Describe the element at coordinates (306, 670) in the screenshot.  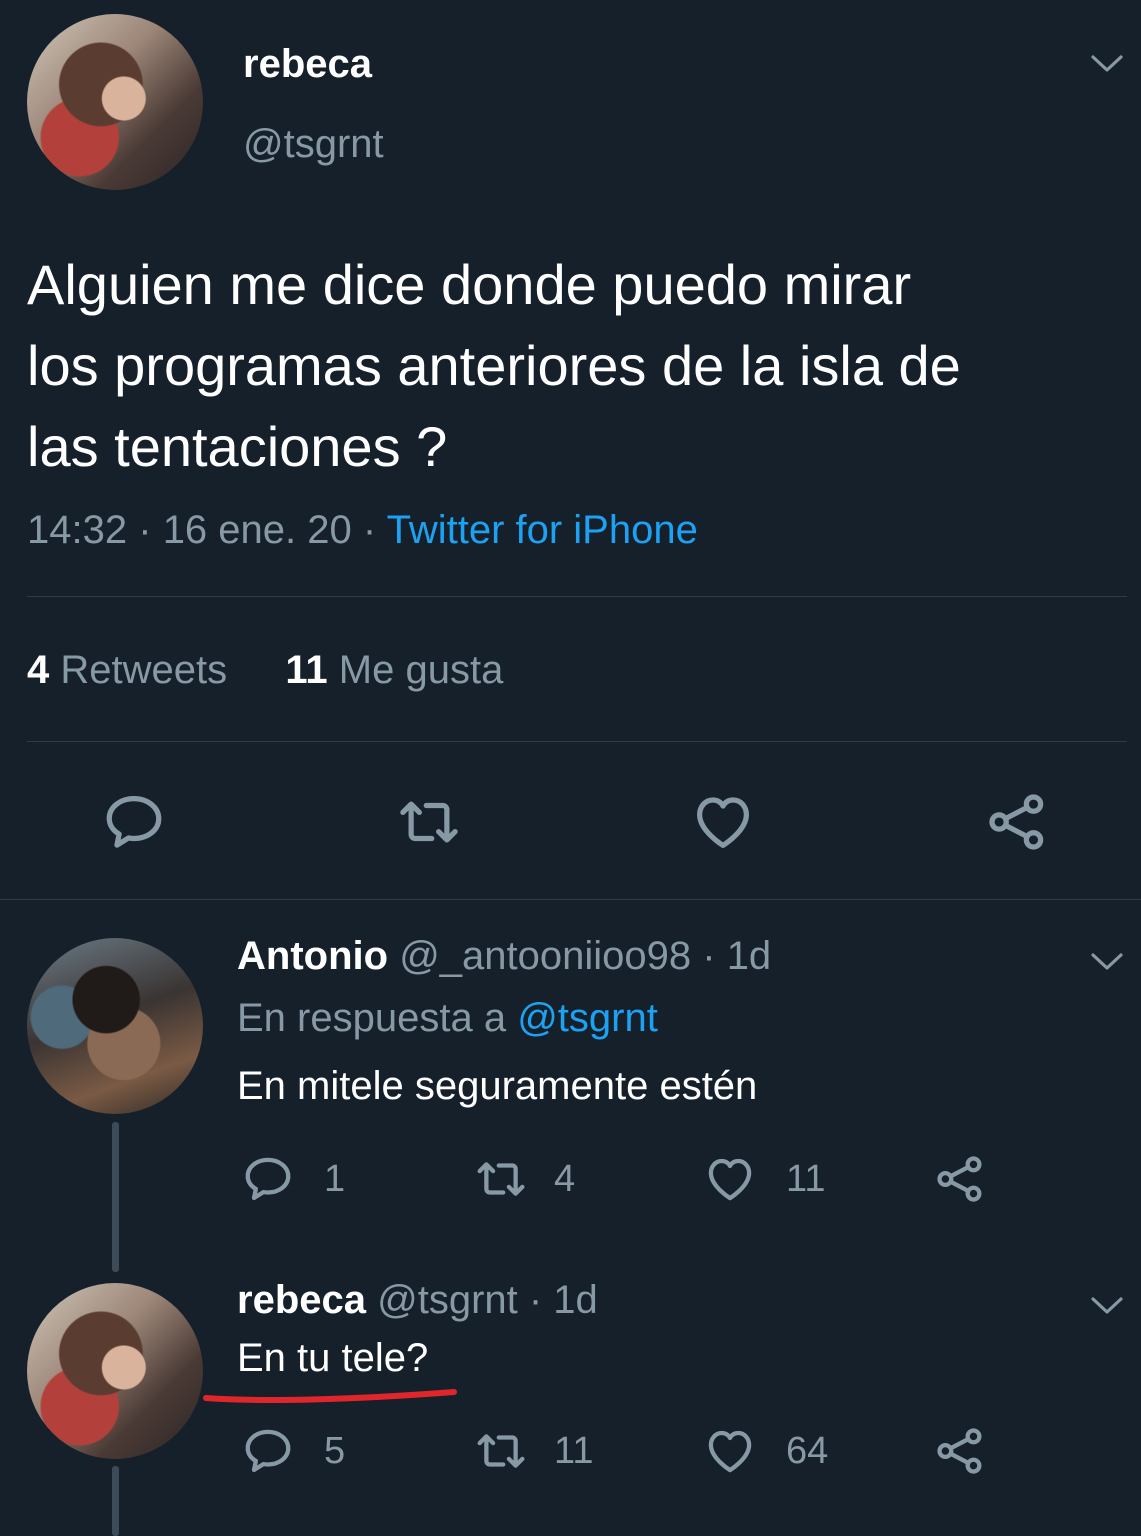
I see `likes-count: 11` at that location.